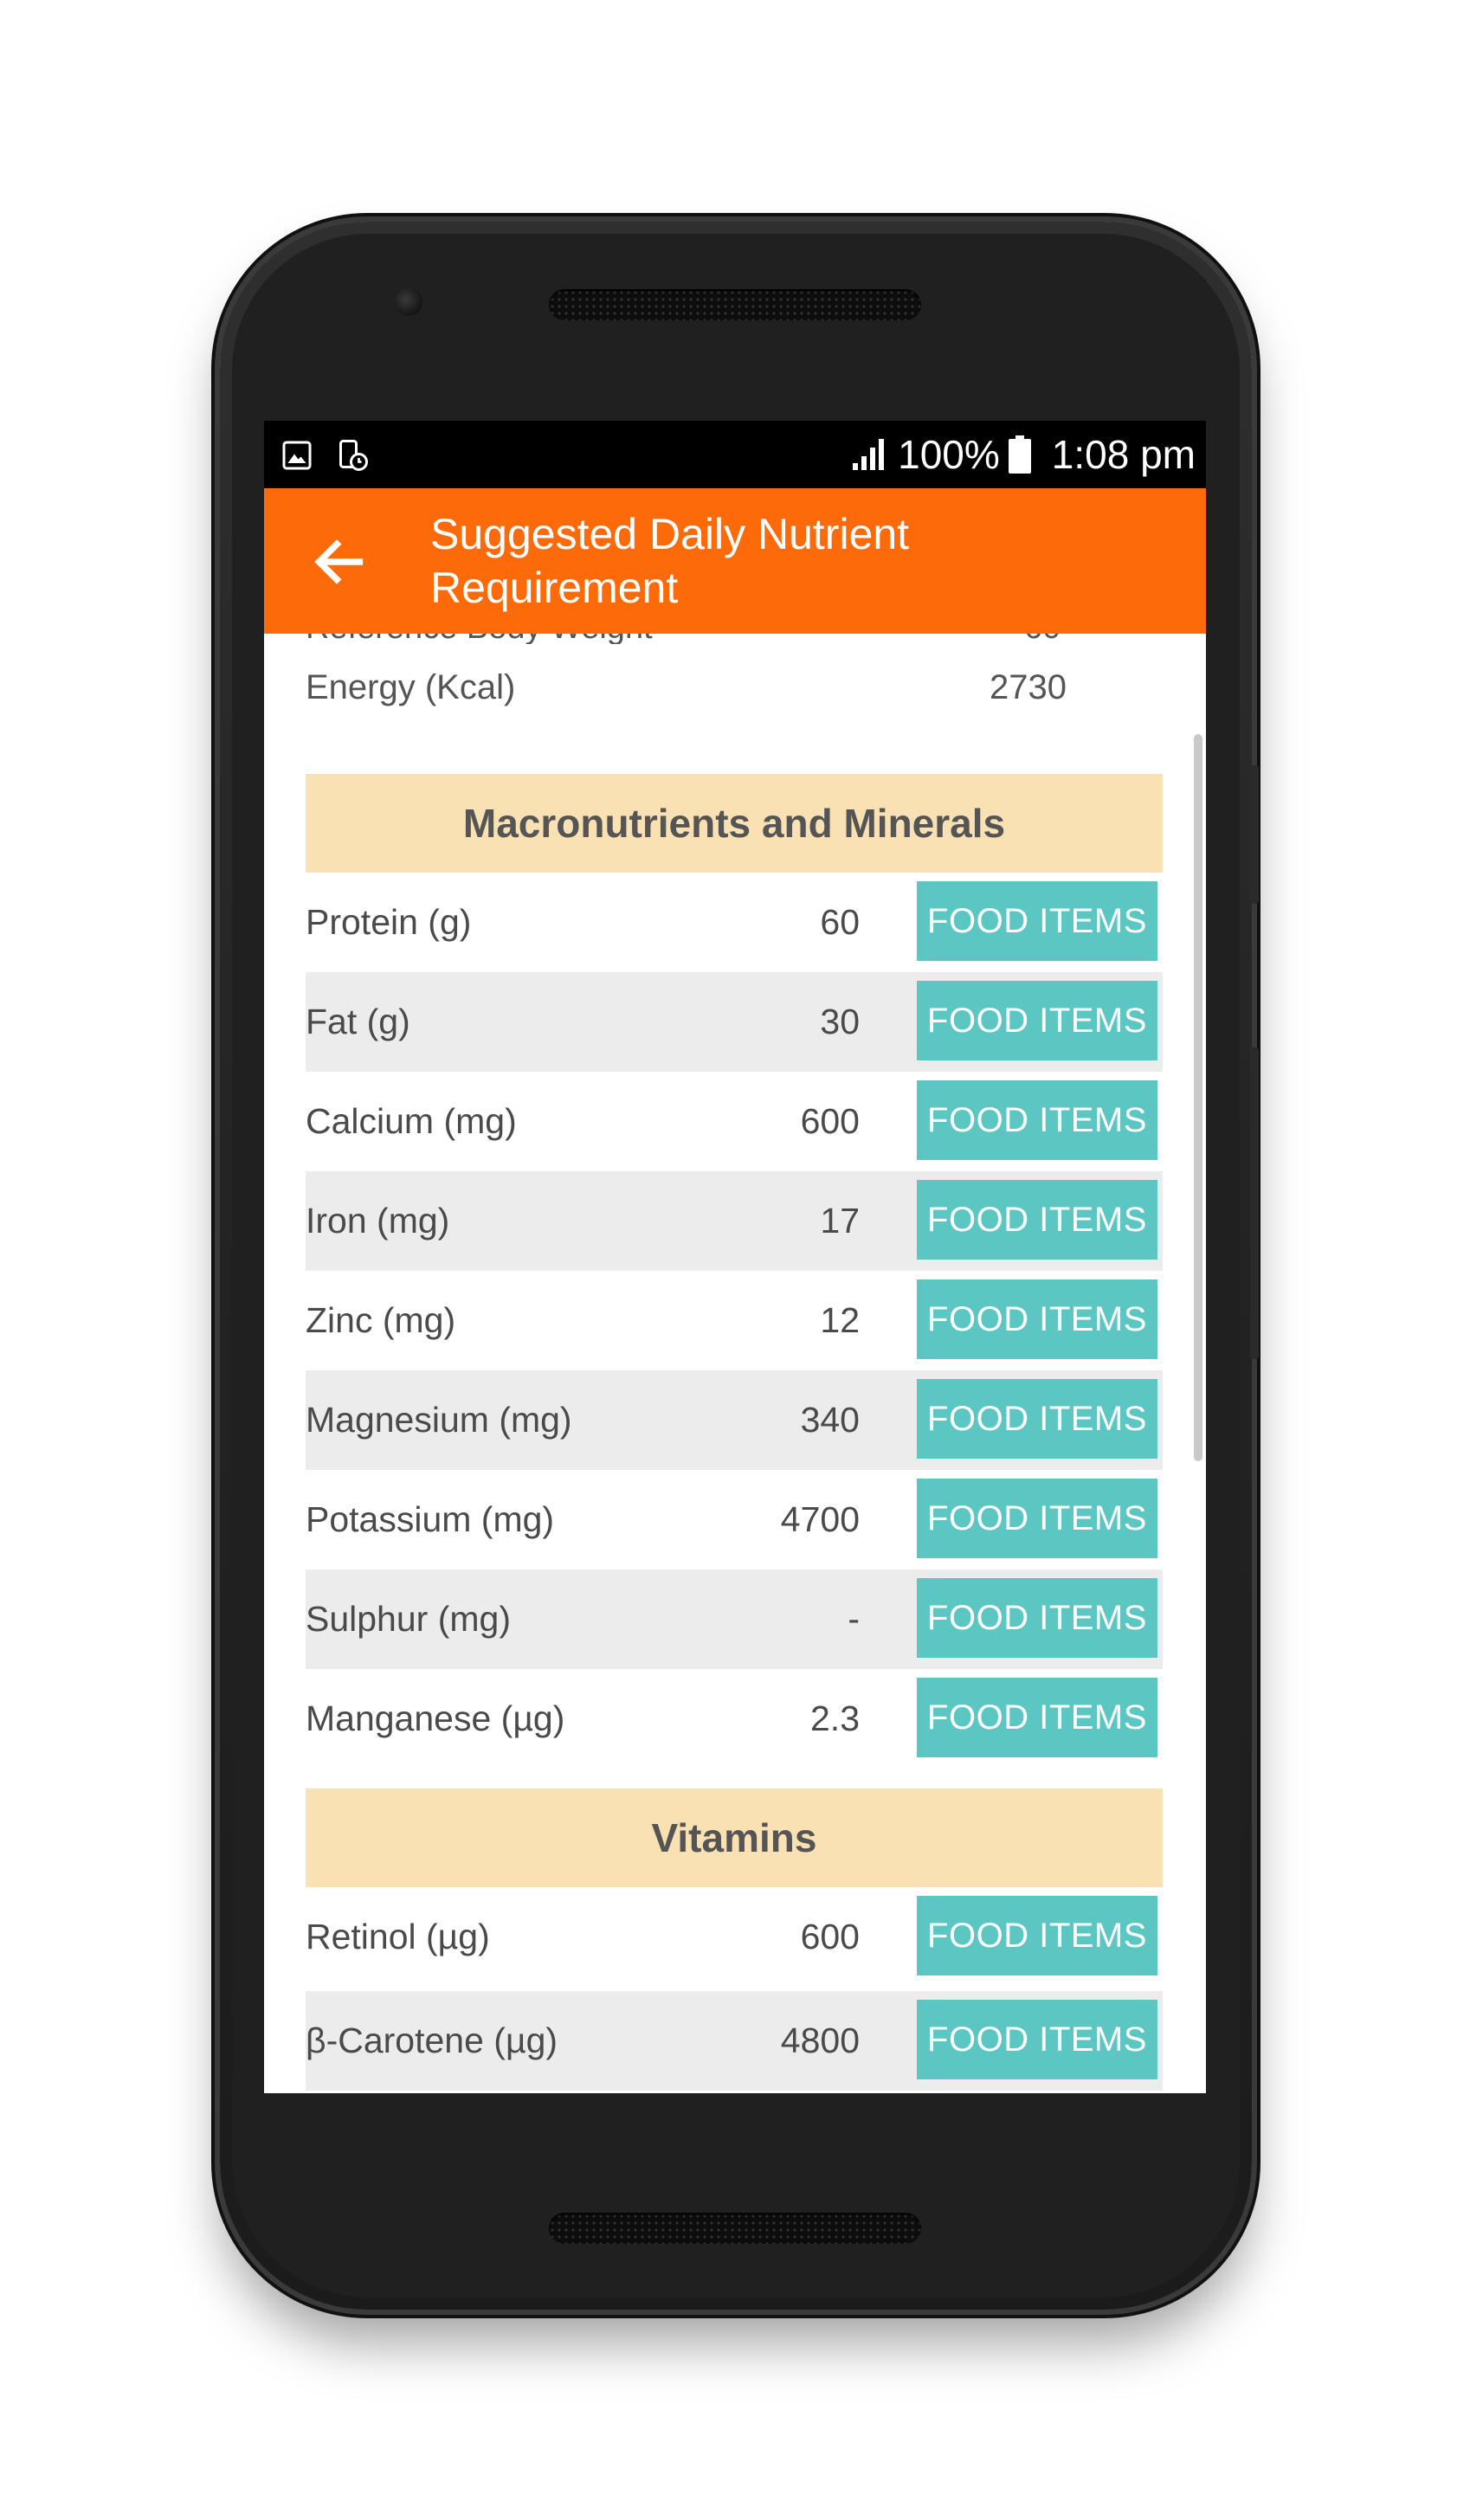  I want to click on page-title: Suggested Daily Nutrient Requirement, so click(785, 561).